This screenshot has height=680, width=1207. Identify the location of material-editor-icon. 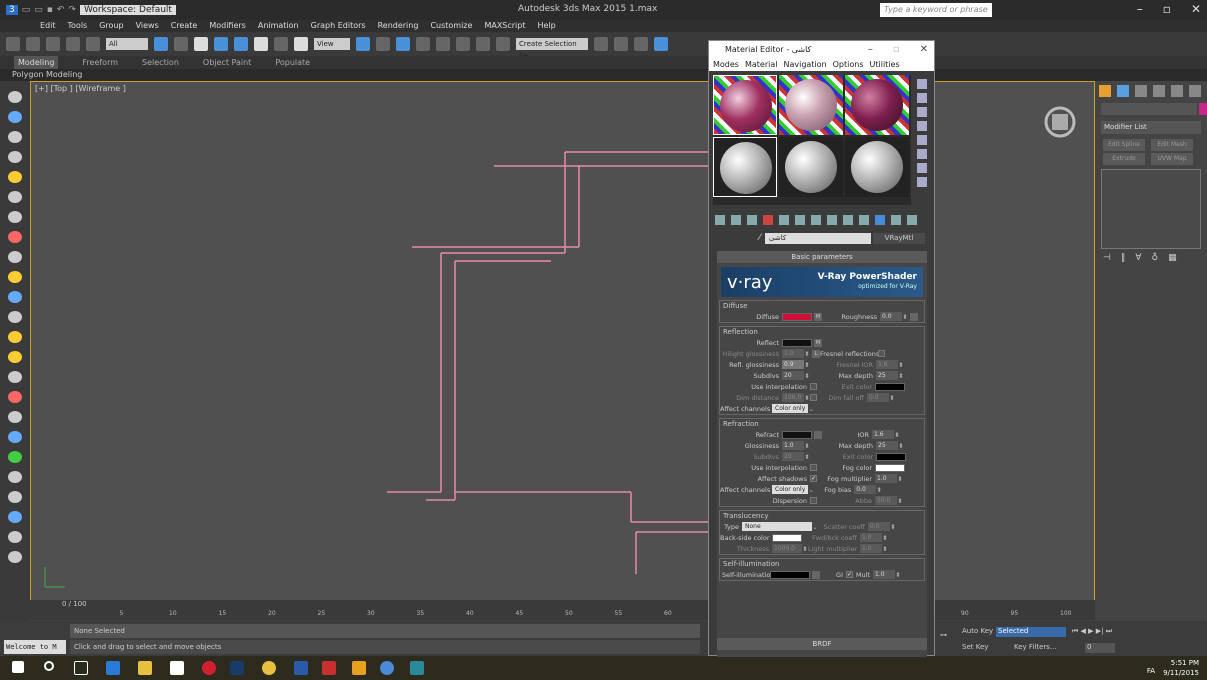
(661, 44).